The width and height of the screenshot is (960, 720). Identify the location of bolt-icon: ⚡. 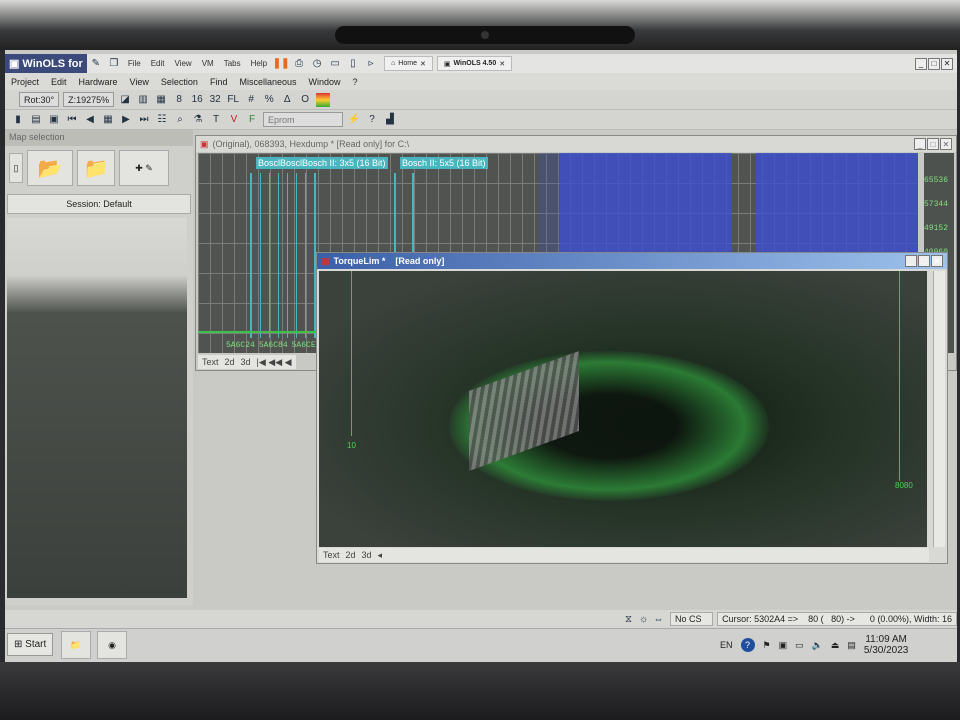
(354, 120).